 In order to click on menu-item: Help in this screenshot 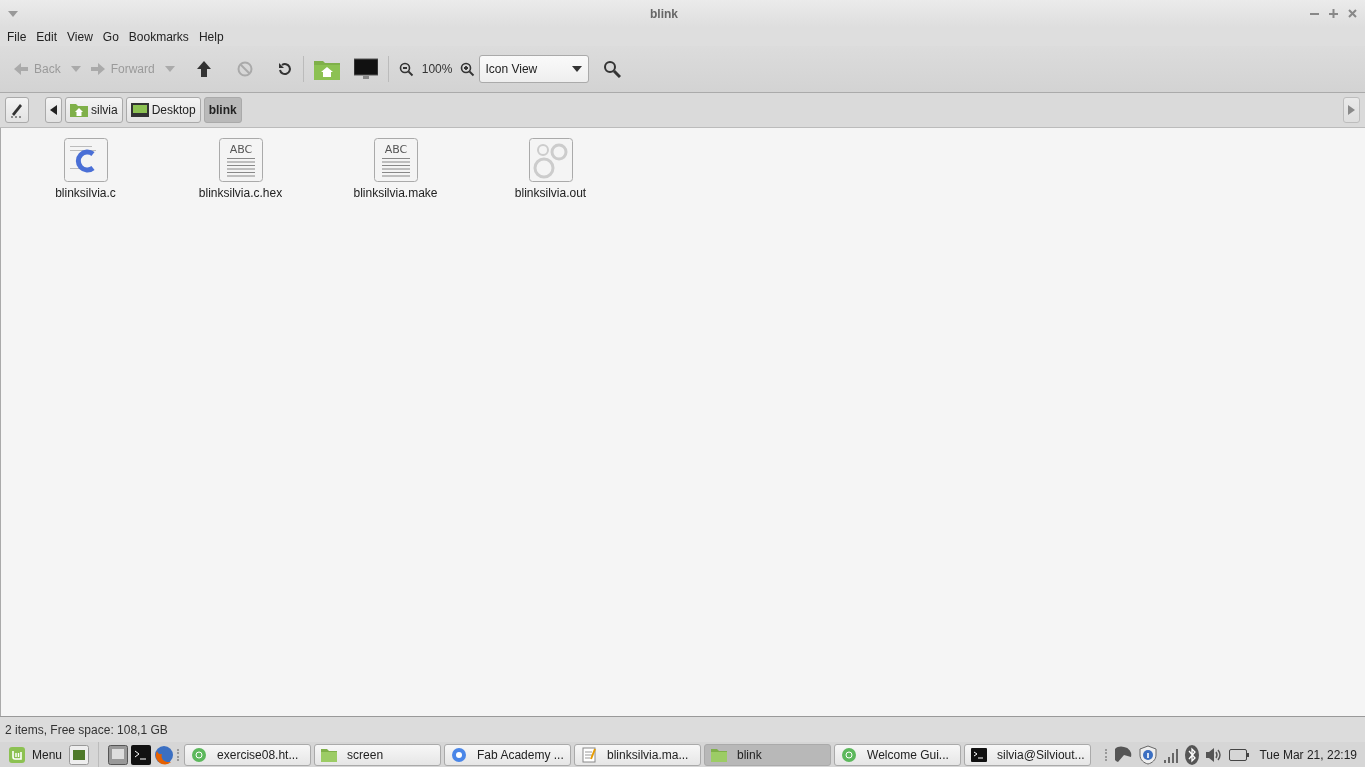, I will do `click(211, 36)`.